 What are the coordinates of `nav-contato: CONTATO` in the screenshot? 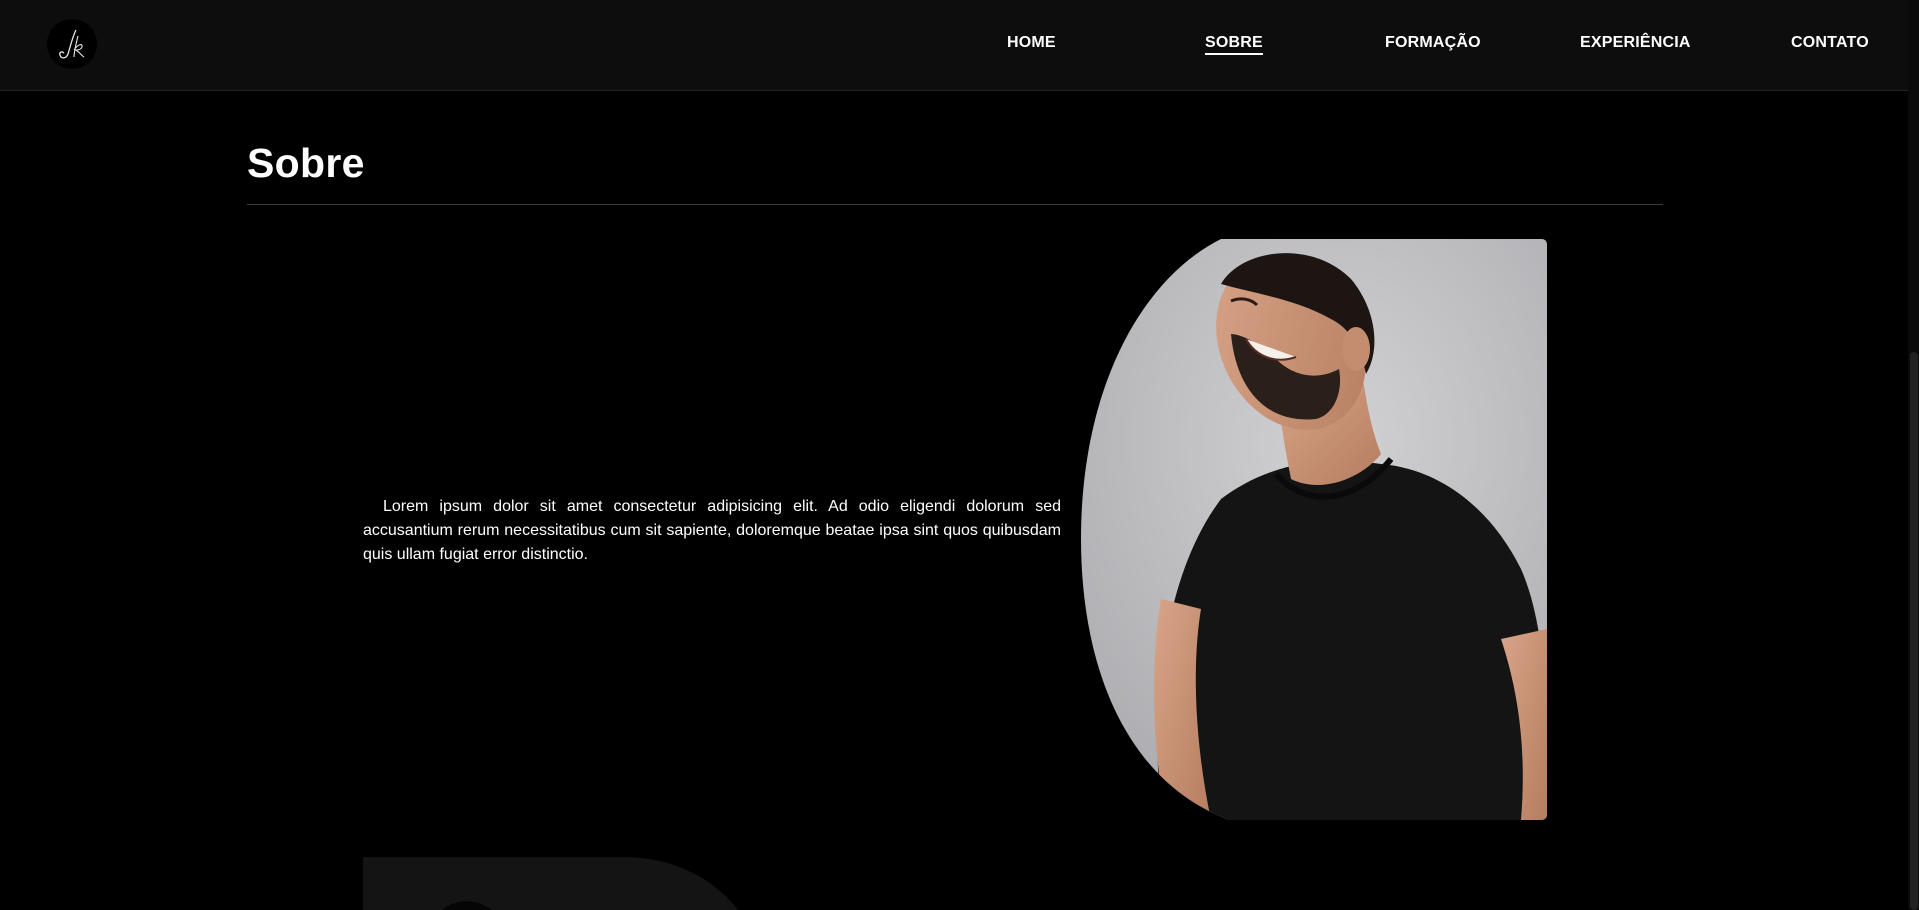 It's located at (1830, 43).